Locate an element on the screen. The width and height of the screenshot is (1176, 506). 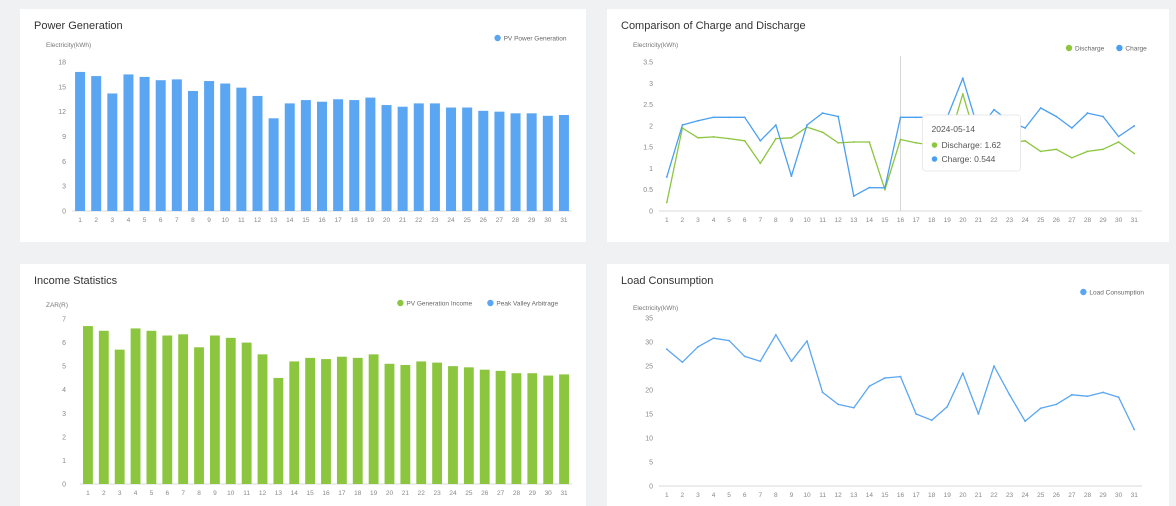
x-tick-label: 1 is located at coordinates (80, 220).